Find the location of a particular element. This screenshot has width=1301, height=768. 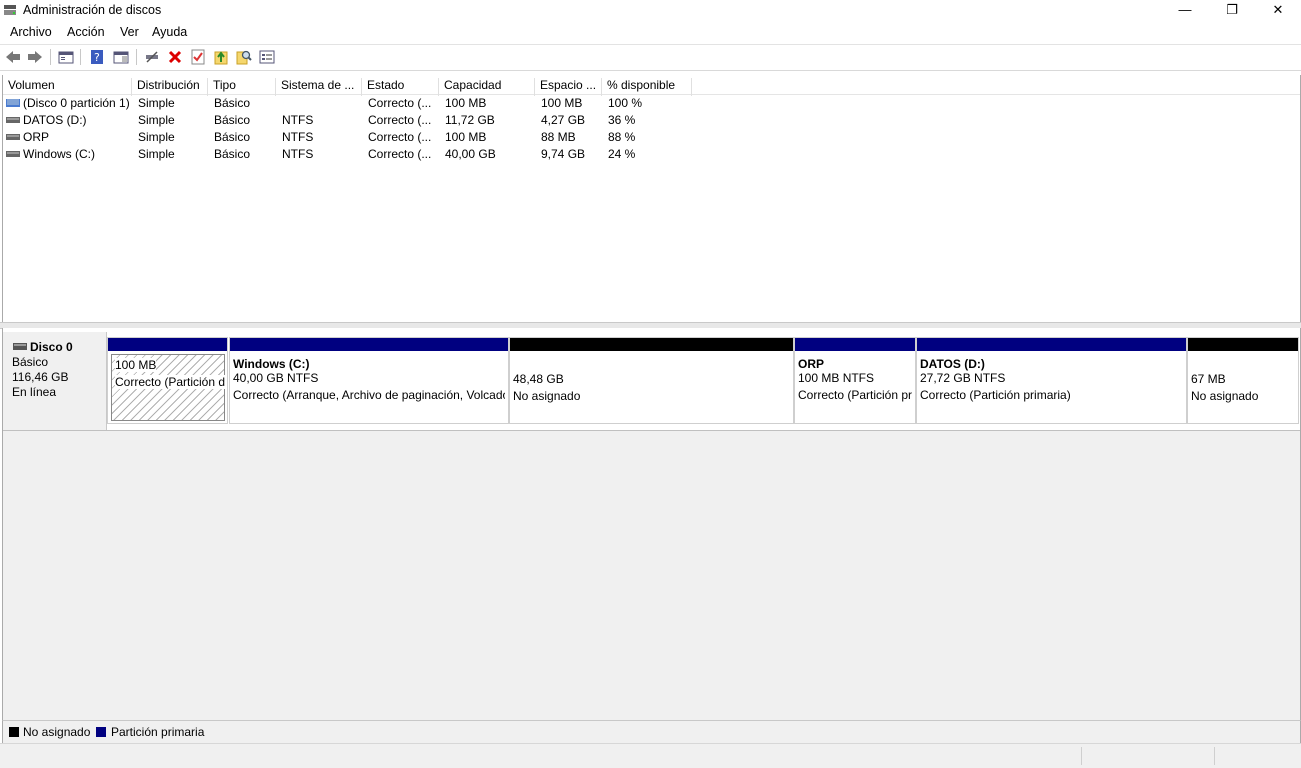

list-view-icon is located at coordinates (267, 57).